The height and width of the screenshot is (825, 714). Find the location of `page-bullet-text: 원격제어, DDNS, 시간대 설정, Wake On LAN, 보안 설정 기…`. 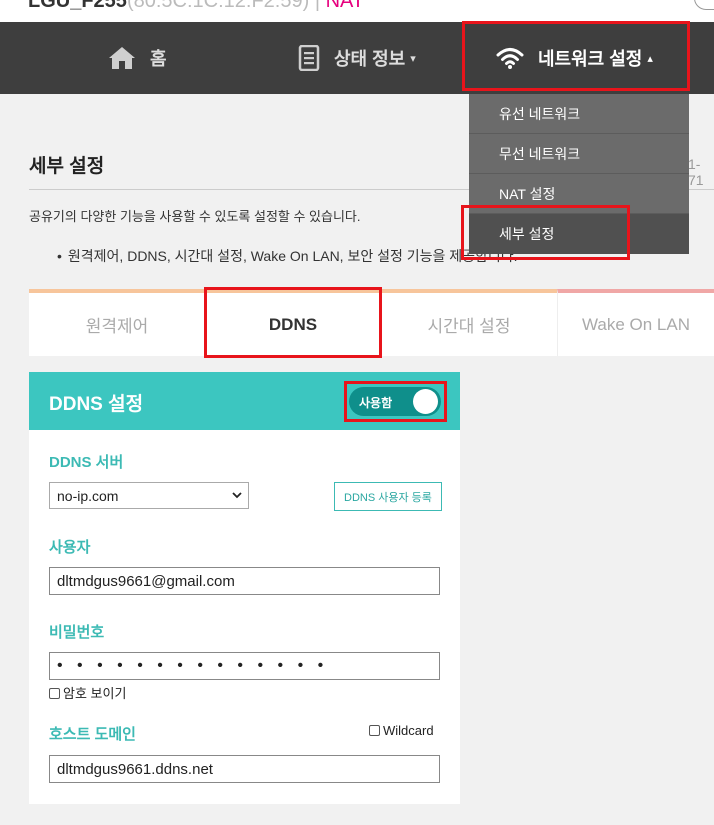

page-bullet-text: 원격제어, DDNS, 시간대 설정, Wake On LAN, 보안 설정 기… is located at coordinates (292, 256).